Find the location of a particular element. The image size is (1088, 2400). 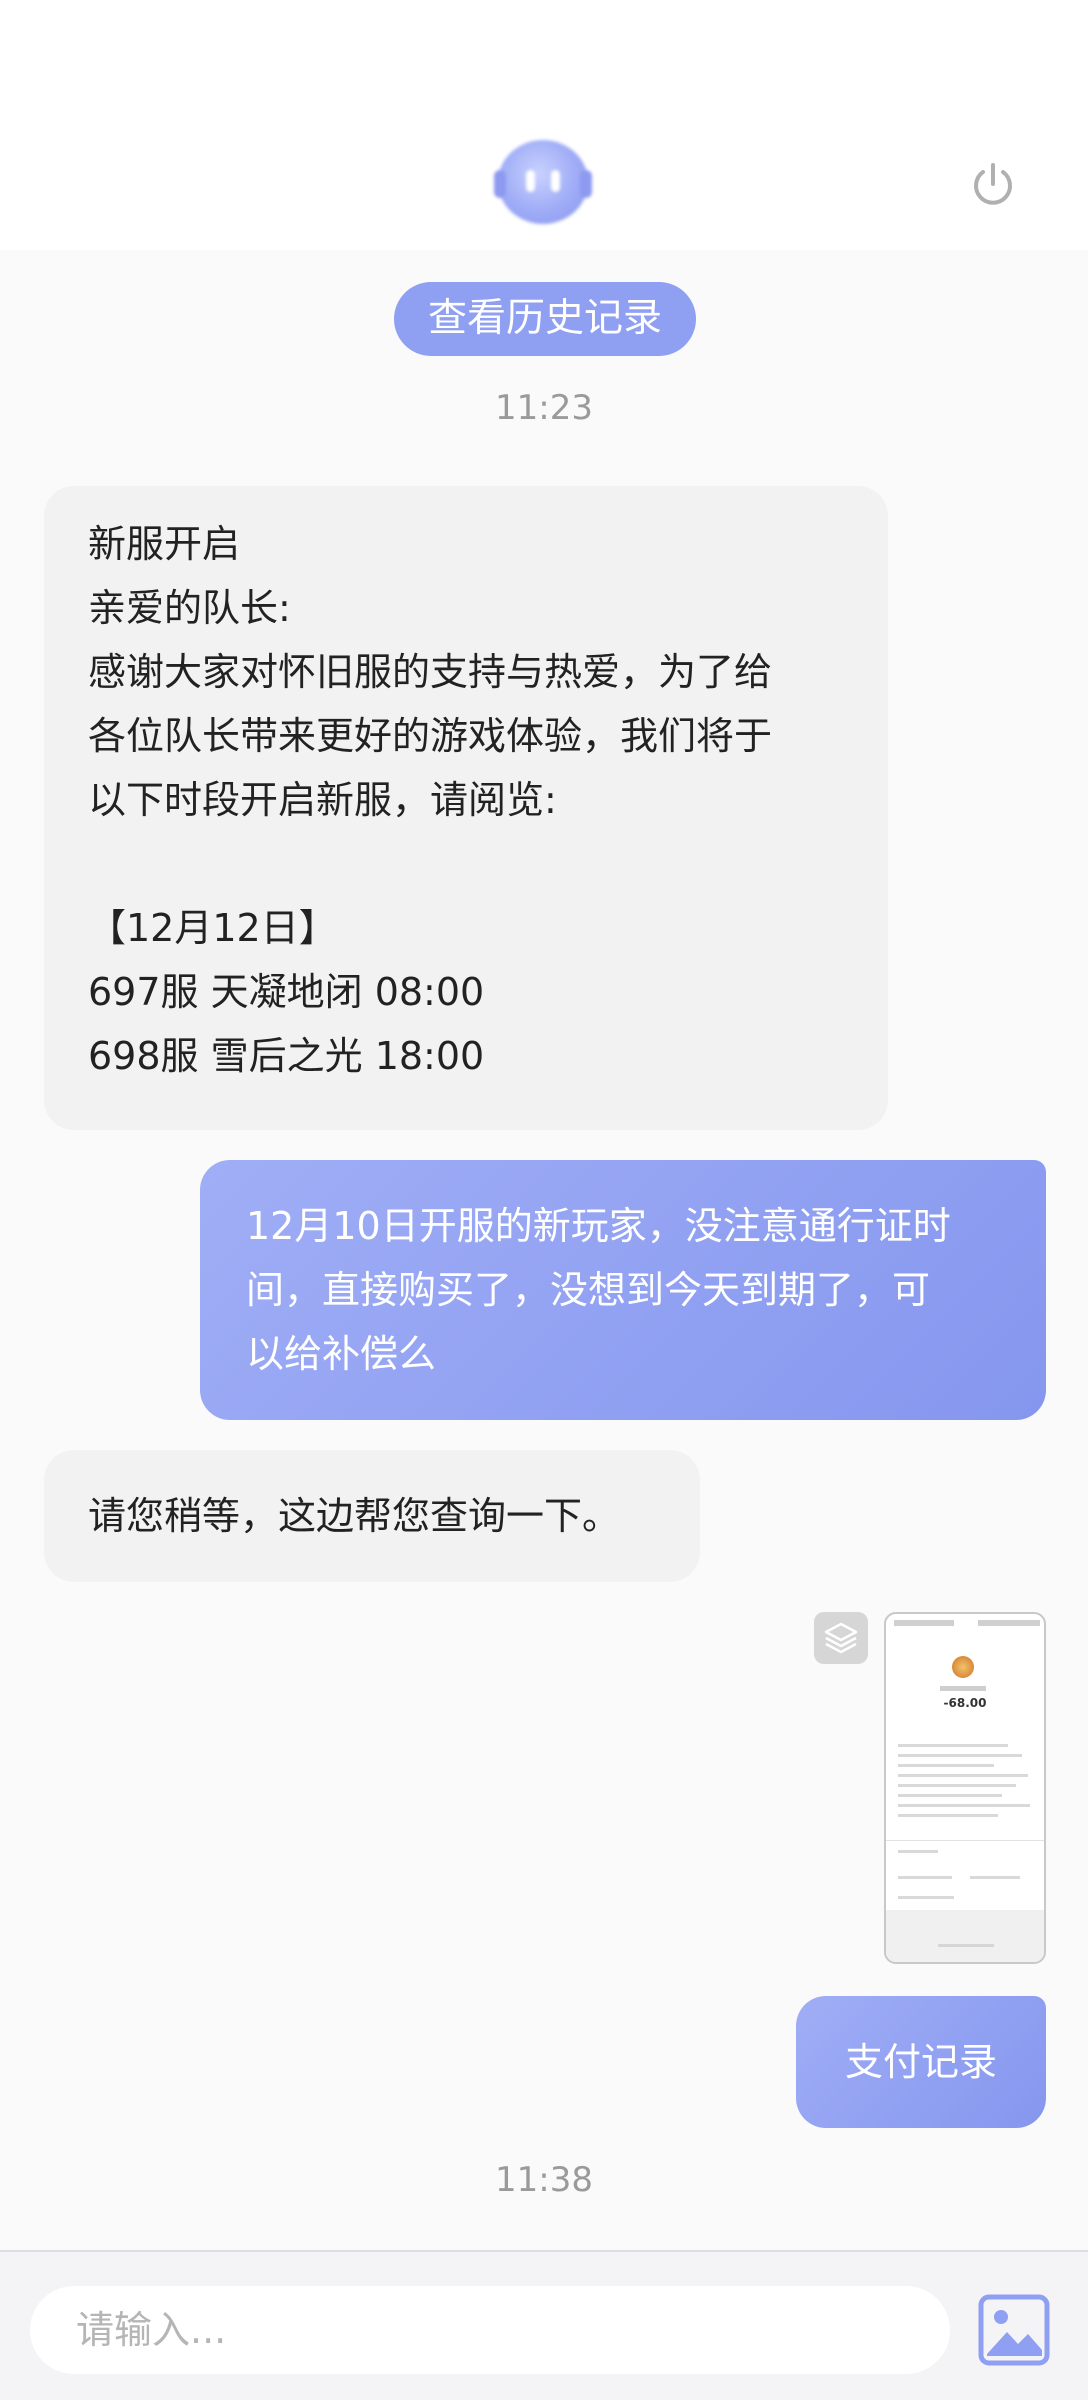

thumb-status-bar is located at coordinates (924, 1623).